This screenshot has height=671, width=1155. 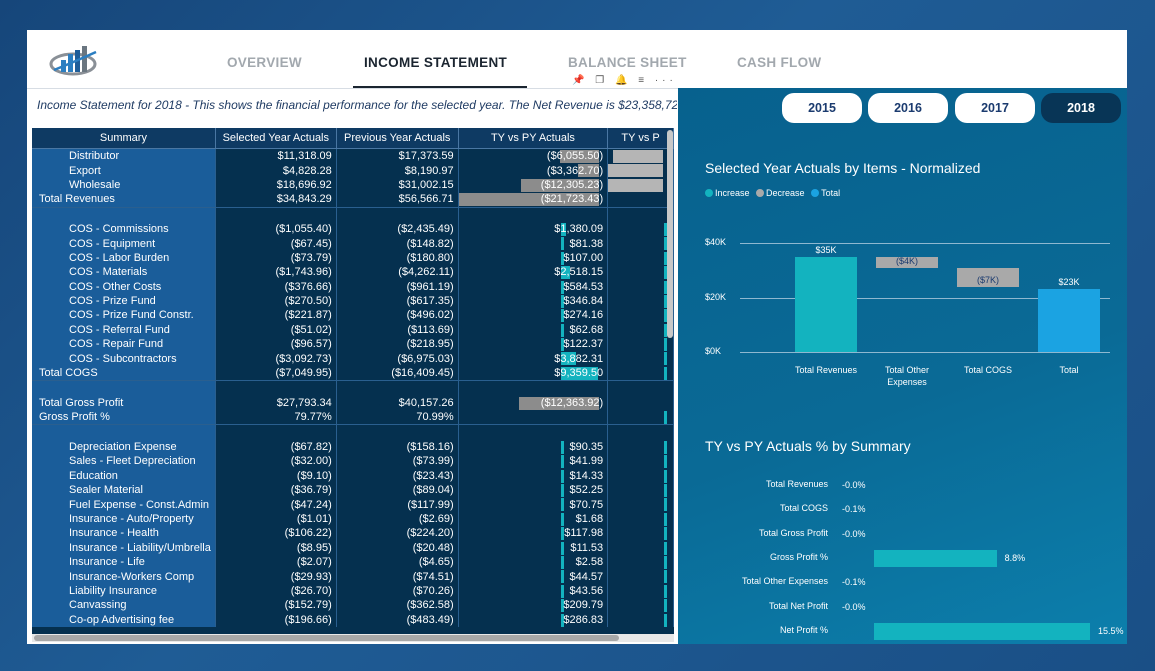 I want to click on row-label: COS - Prize Fund, so click(x=124, y=301).